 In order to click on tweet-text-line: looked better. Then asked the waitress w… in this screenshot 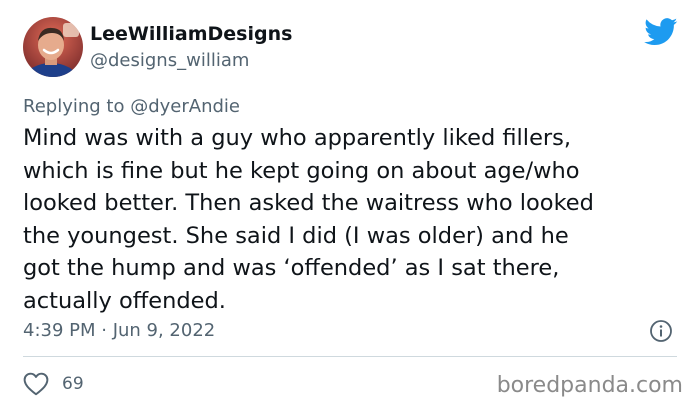, I will do `click(308, 203)`.